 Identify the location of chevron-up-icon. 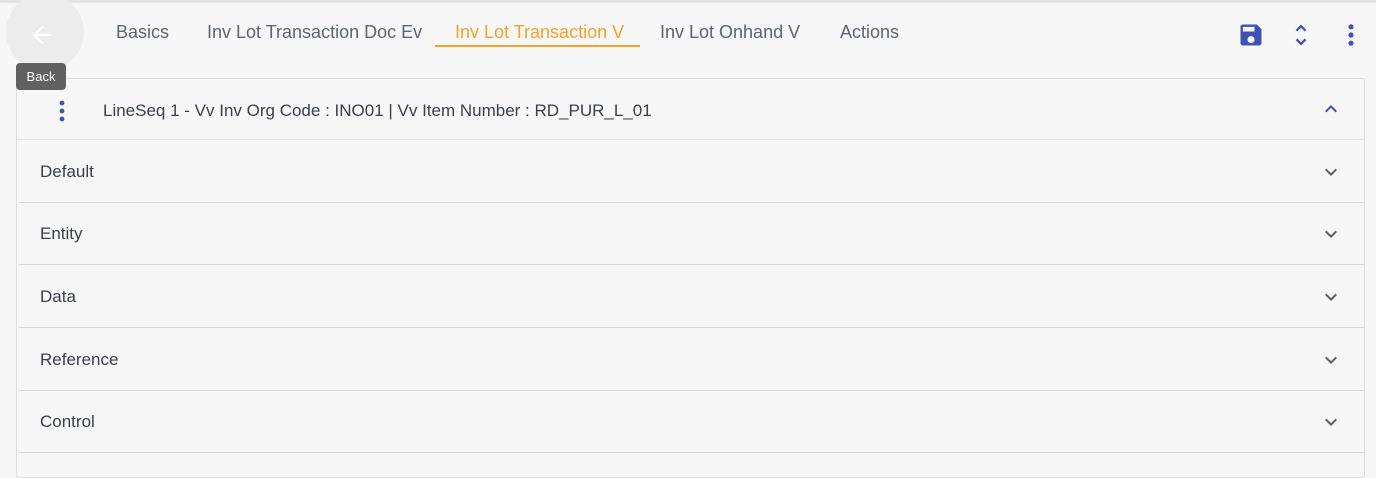
(1331, 109).